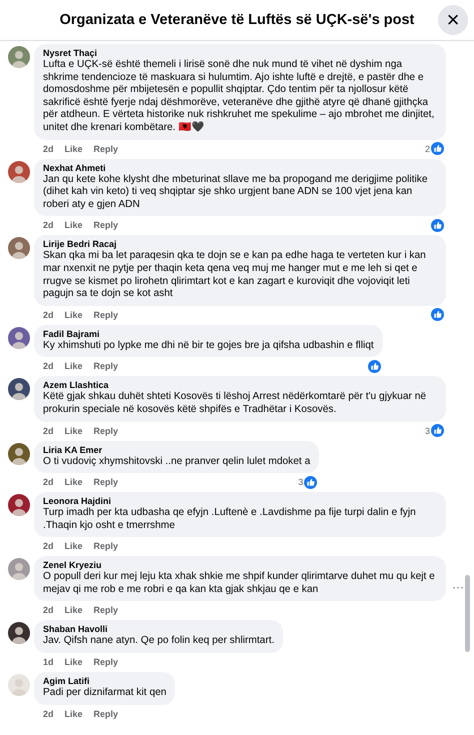 Image resolution: width=474 pixels, height=735 pixels. What do you see at coordinates (104, 681) in the screenshot?
I see `comment-author: Agim Latifi` at bounding box center [104, 681].